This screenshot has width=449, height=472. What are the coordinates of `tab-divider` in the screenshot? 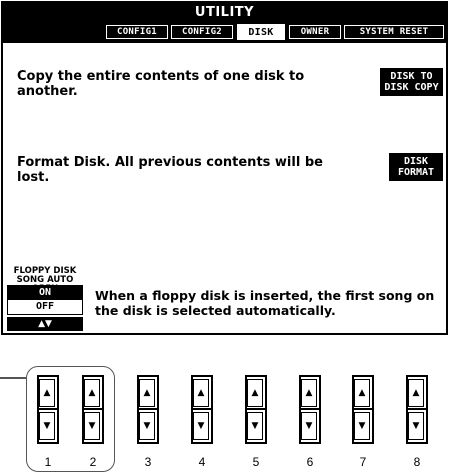 It's located at (224, 42).